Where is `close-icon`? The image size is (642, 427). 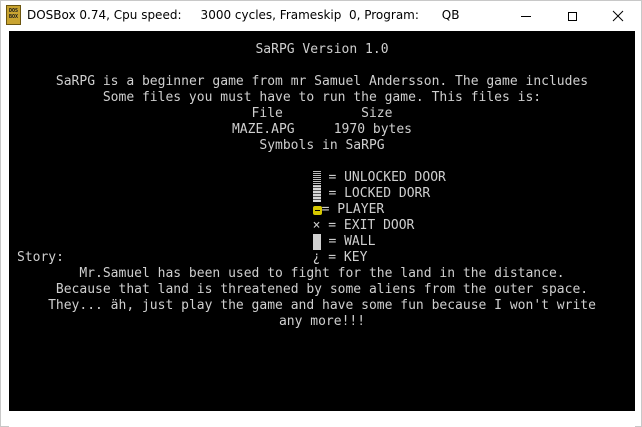 close-icon is located at coordinates (618, 16).